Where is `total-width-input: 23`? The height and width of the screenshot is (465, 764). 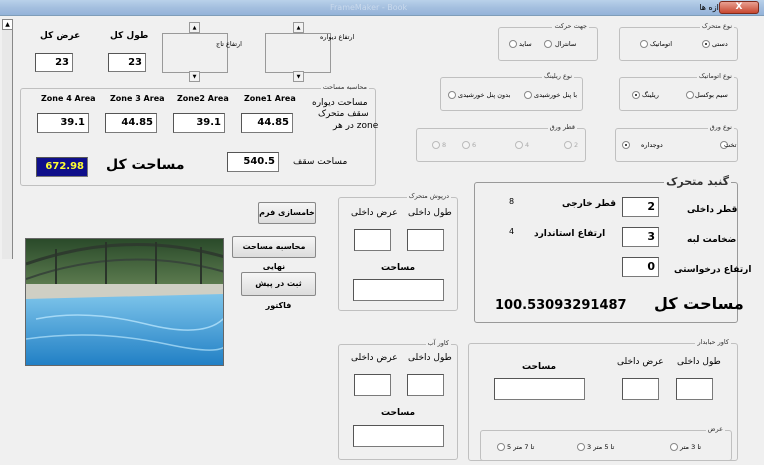
total-width-input: 23 is located at coordinates (54, 62).